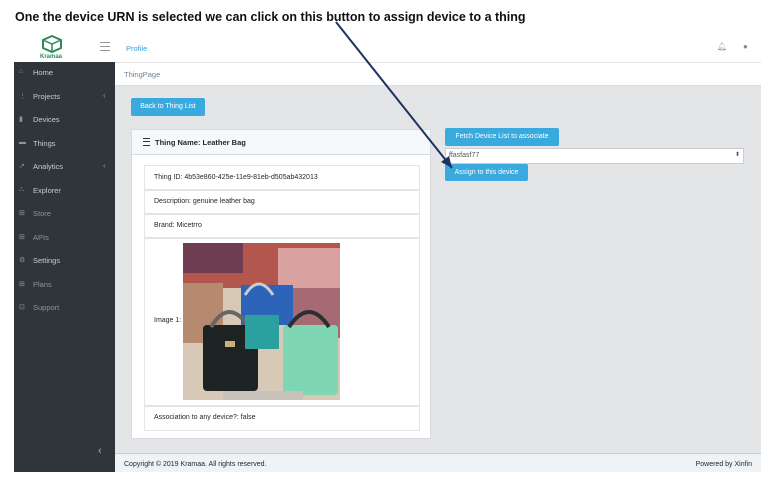  What do you see at coordinates (41, 237) in the screenshot?
I see `sidebar-item-label: APIs` at bounding box center [41, 237].